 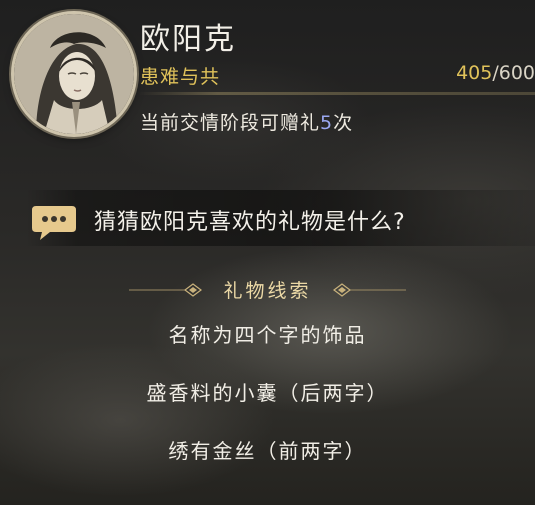 I want to click on affinity-value: 405/600, so click(x=495, y=73).